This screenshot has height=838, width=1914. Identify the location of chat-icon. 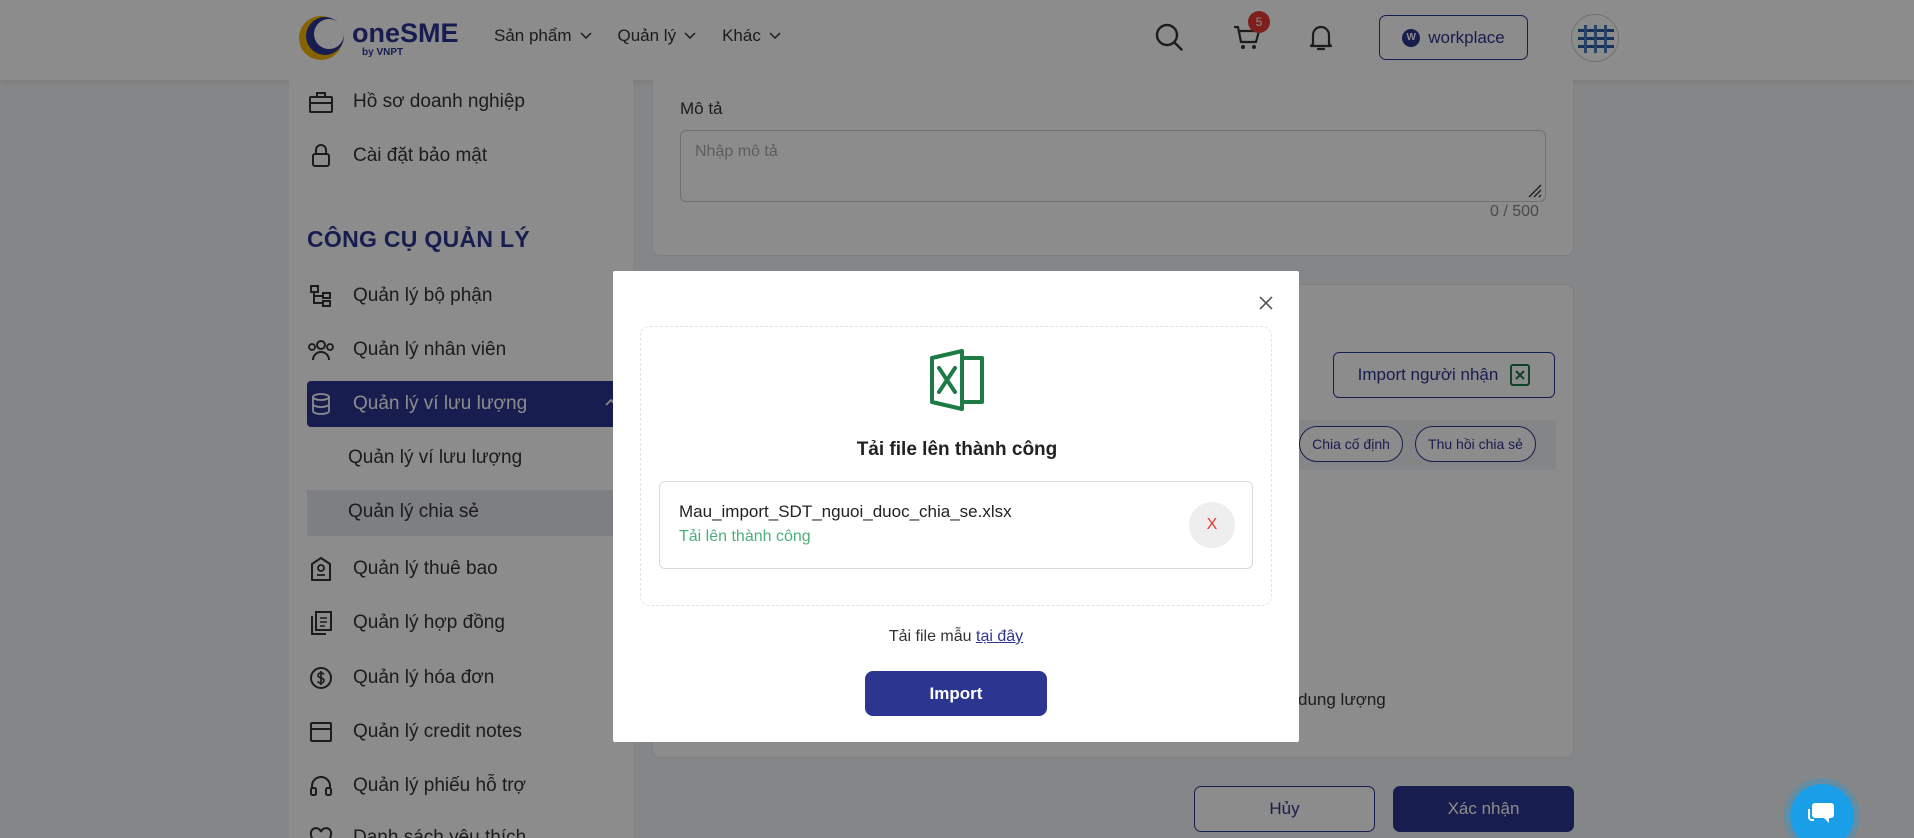
(1821, 813).